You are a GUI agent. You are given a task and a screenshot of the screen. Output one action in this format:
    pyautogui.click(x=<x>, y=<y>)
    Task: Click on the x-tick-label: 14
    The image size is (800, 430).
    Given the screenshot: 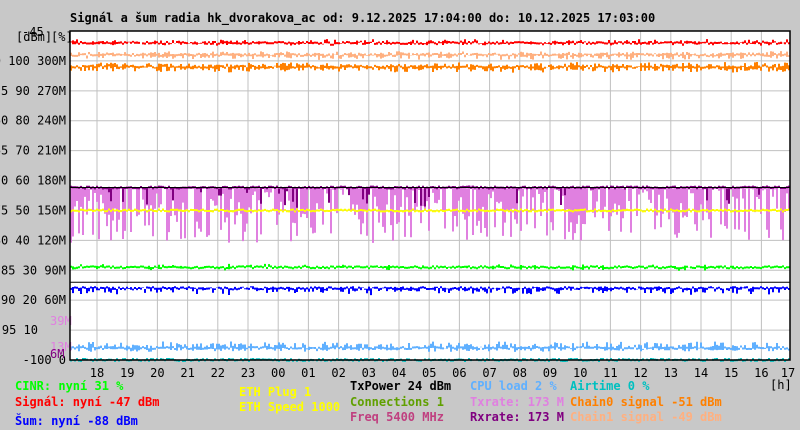 What is the action you would take?
    pyautogui.click(x=701, y=373)
    